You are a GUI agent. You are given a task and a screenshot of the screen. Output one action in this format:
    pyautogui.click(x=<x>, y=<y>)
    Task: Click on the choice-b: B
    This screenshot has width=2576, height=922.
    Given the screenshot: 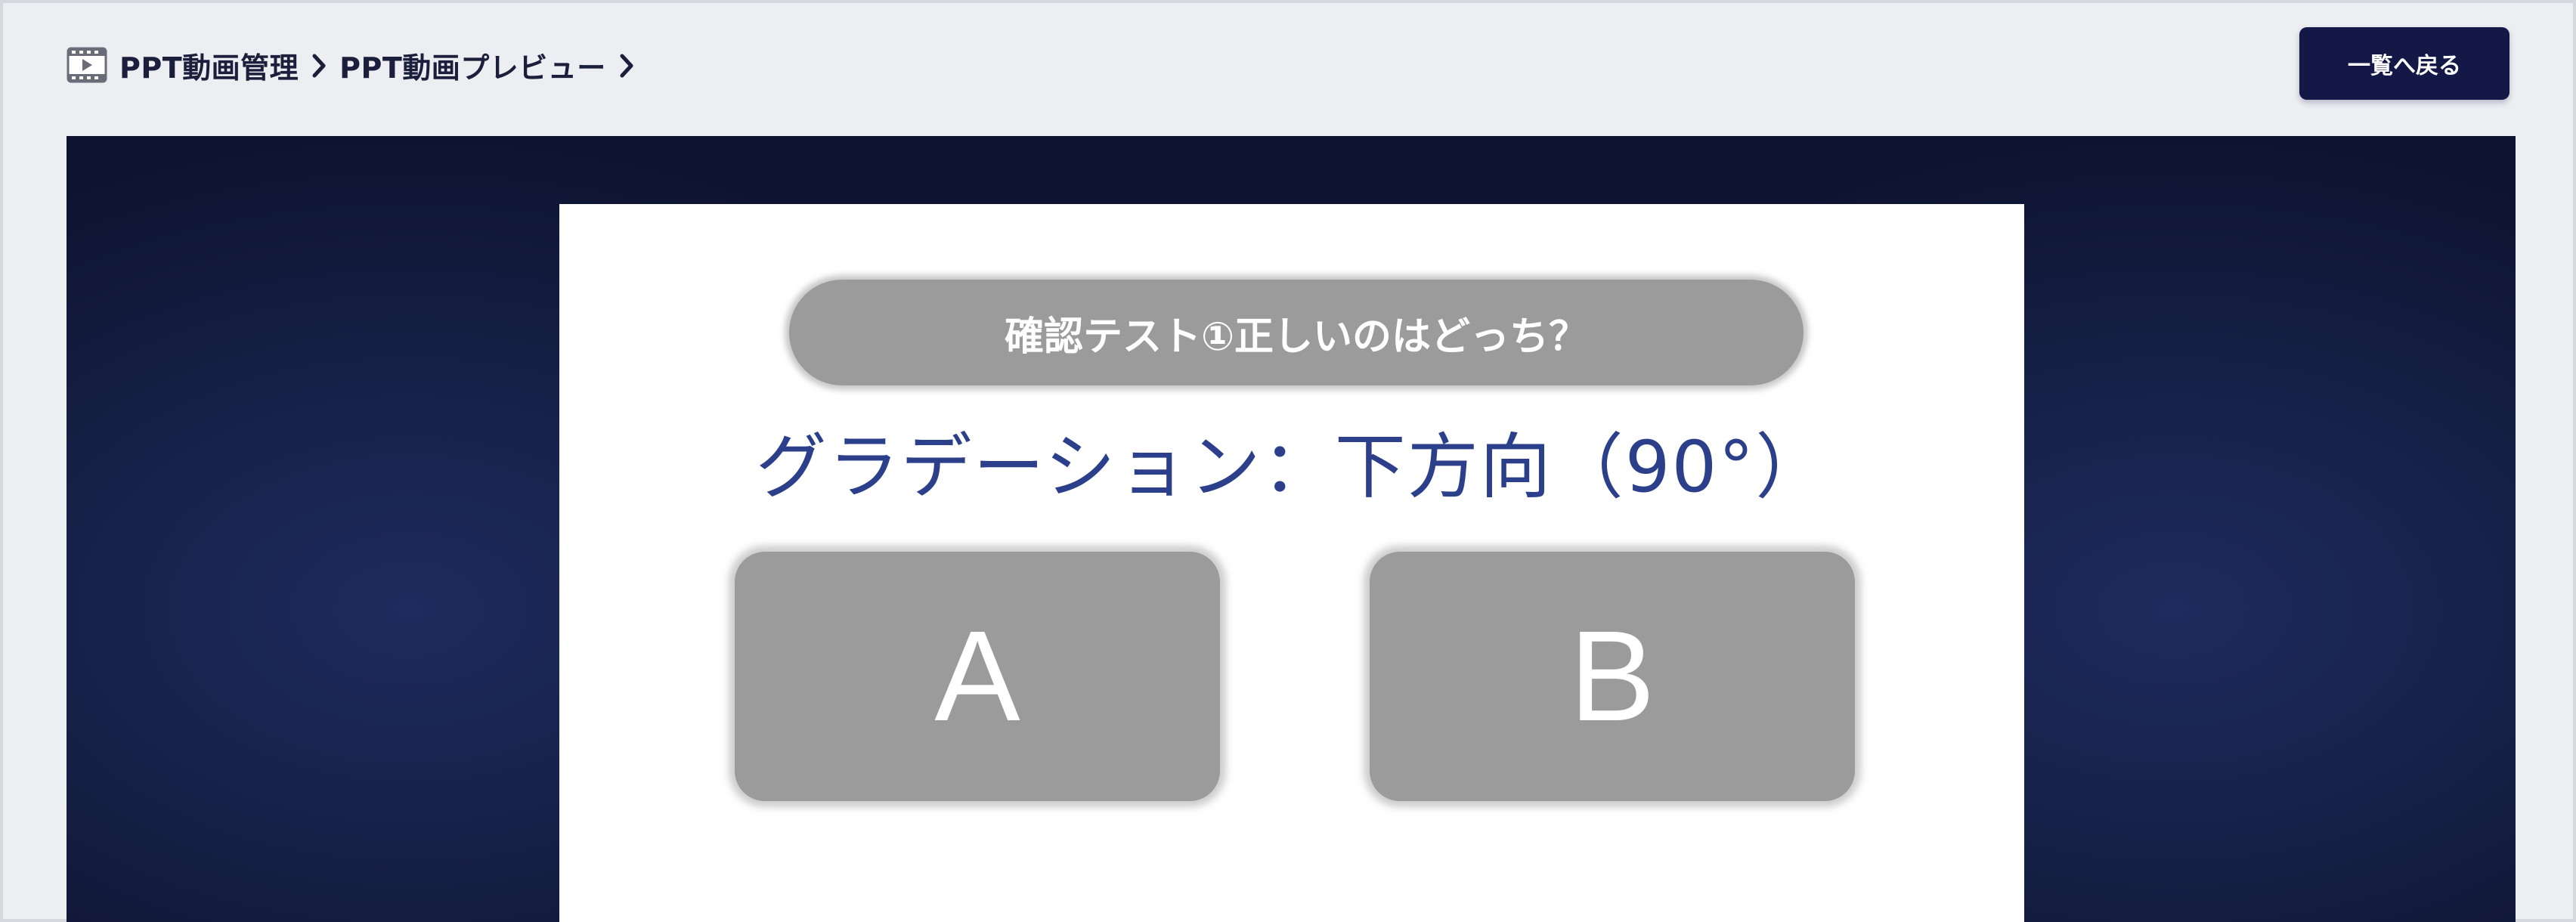 What is the action you would take?
    pyautogui.click(x=1613, y=677)
    